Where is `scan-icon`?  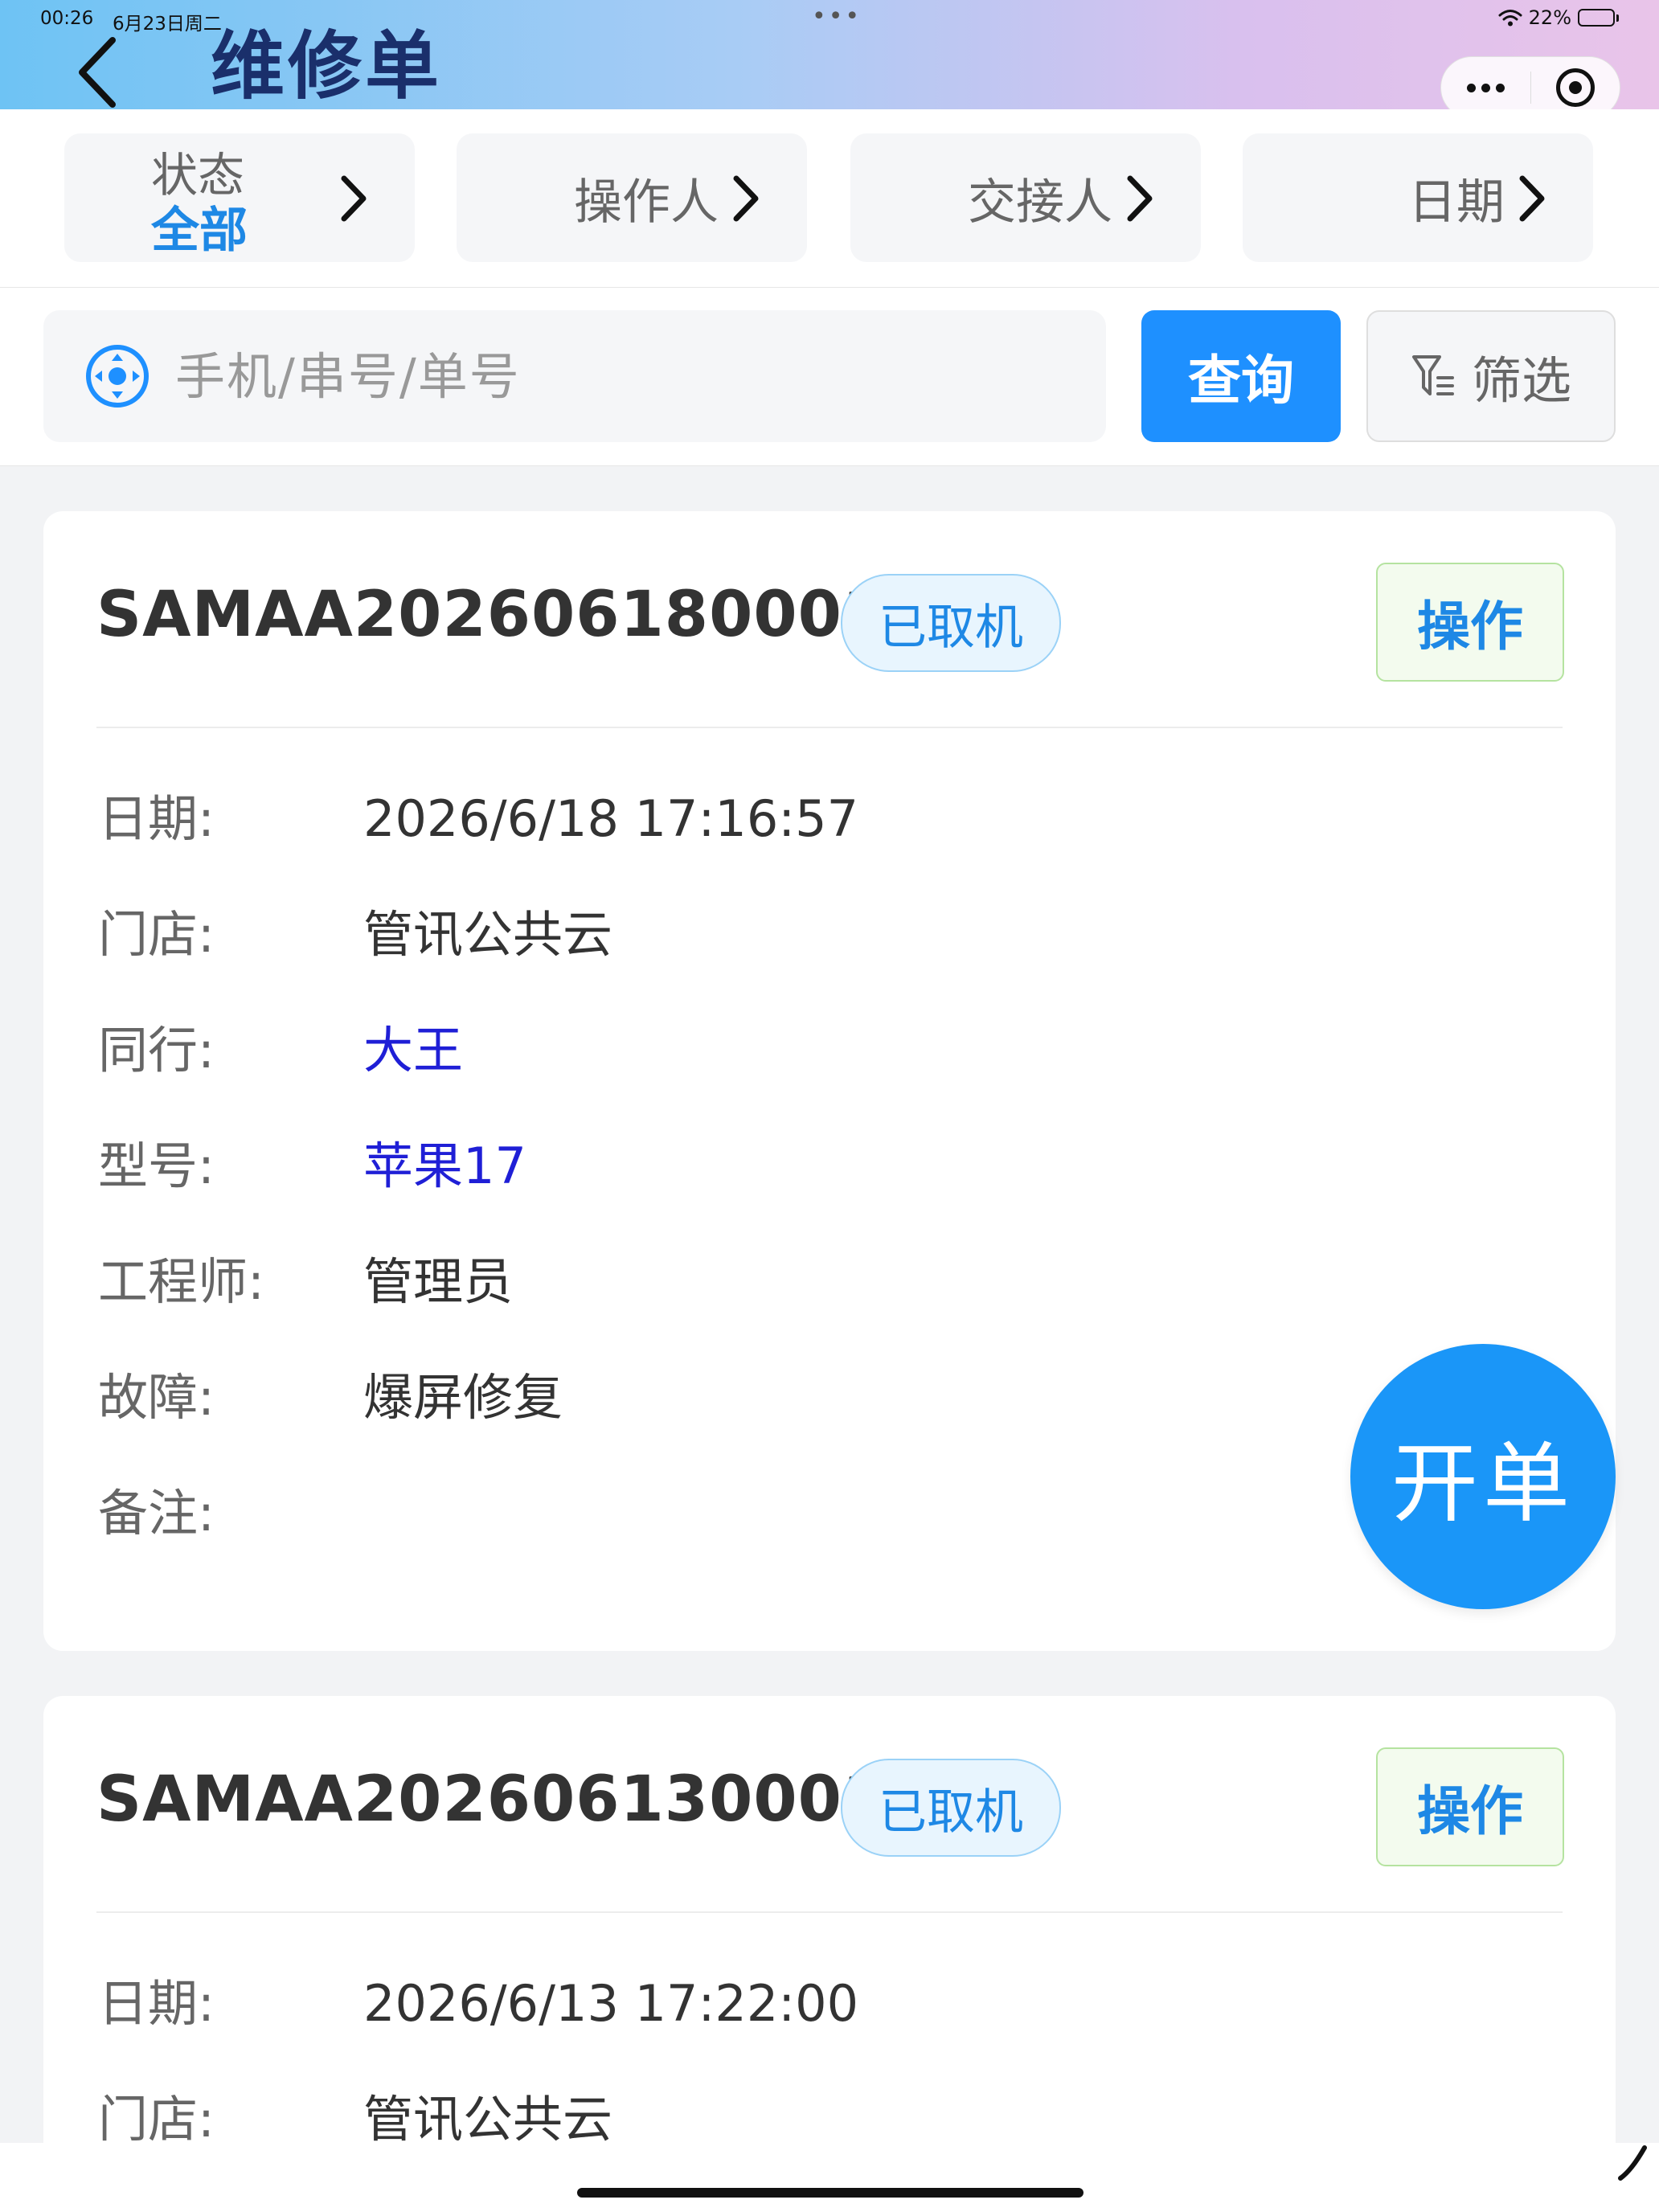
scan-icon is located at coordinates (117, 376).